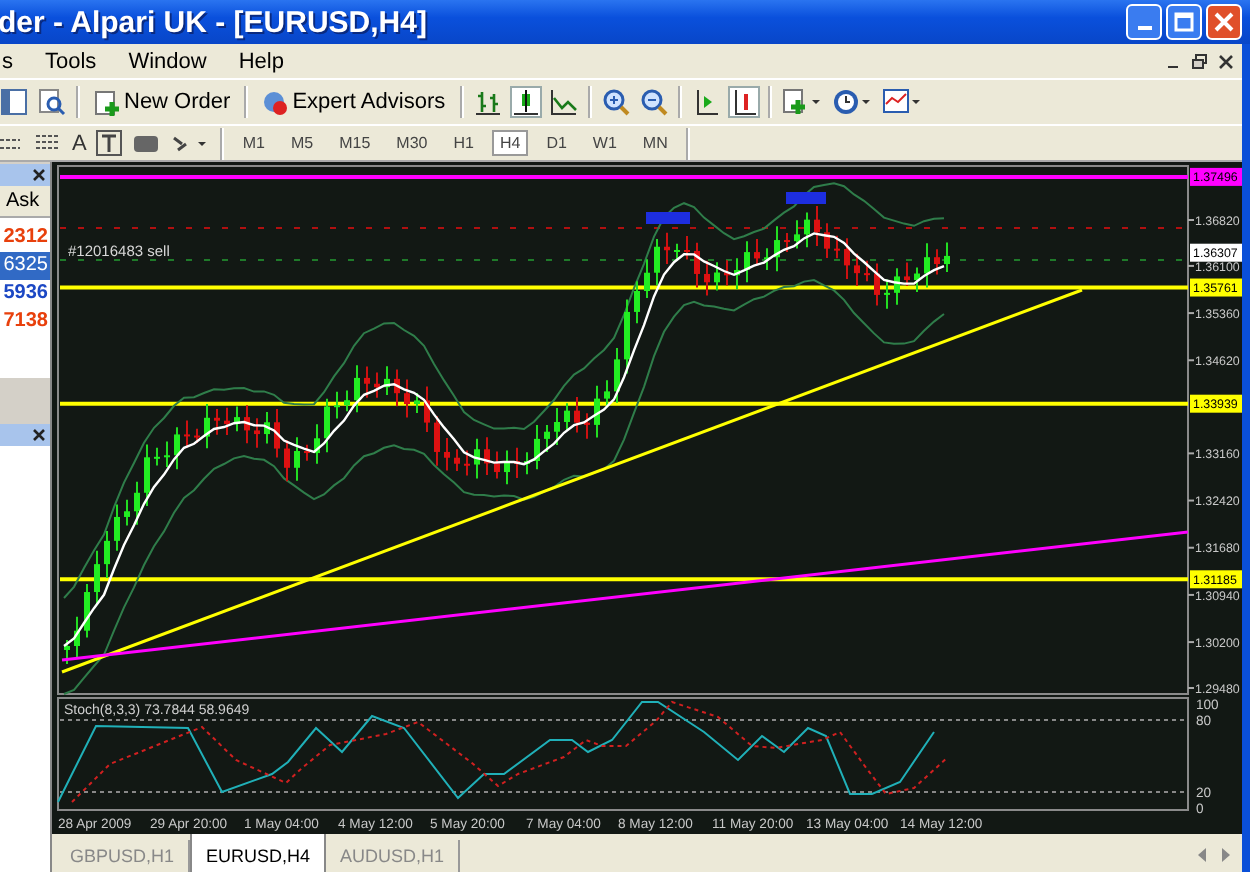 This screenshot has width=1250, height=872. What do you see at coordinates (109, 143) in the screenshot?
I see `text-label-icon` at bounding box center [109, 143].